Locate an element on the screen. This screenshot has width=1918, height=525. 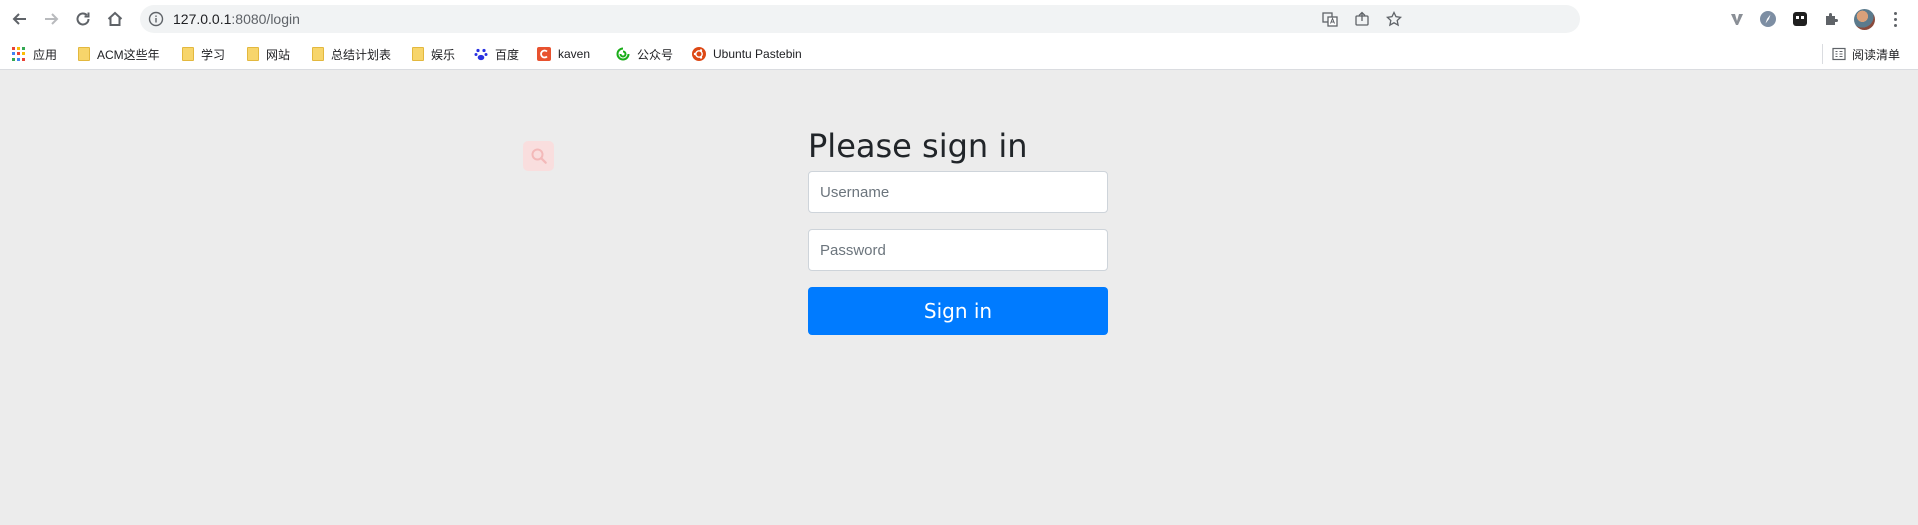
profile-avatar is located at coordinates (1864, 19).